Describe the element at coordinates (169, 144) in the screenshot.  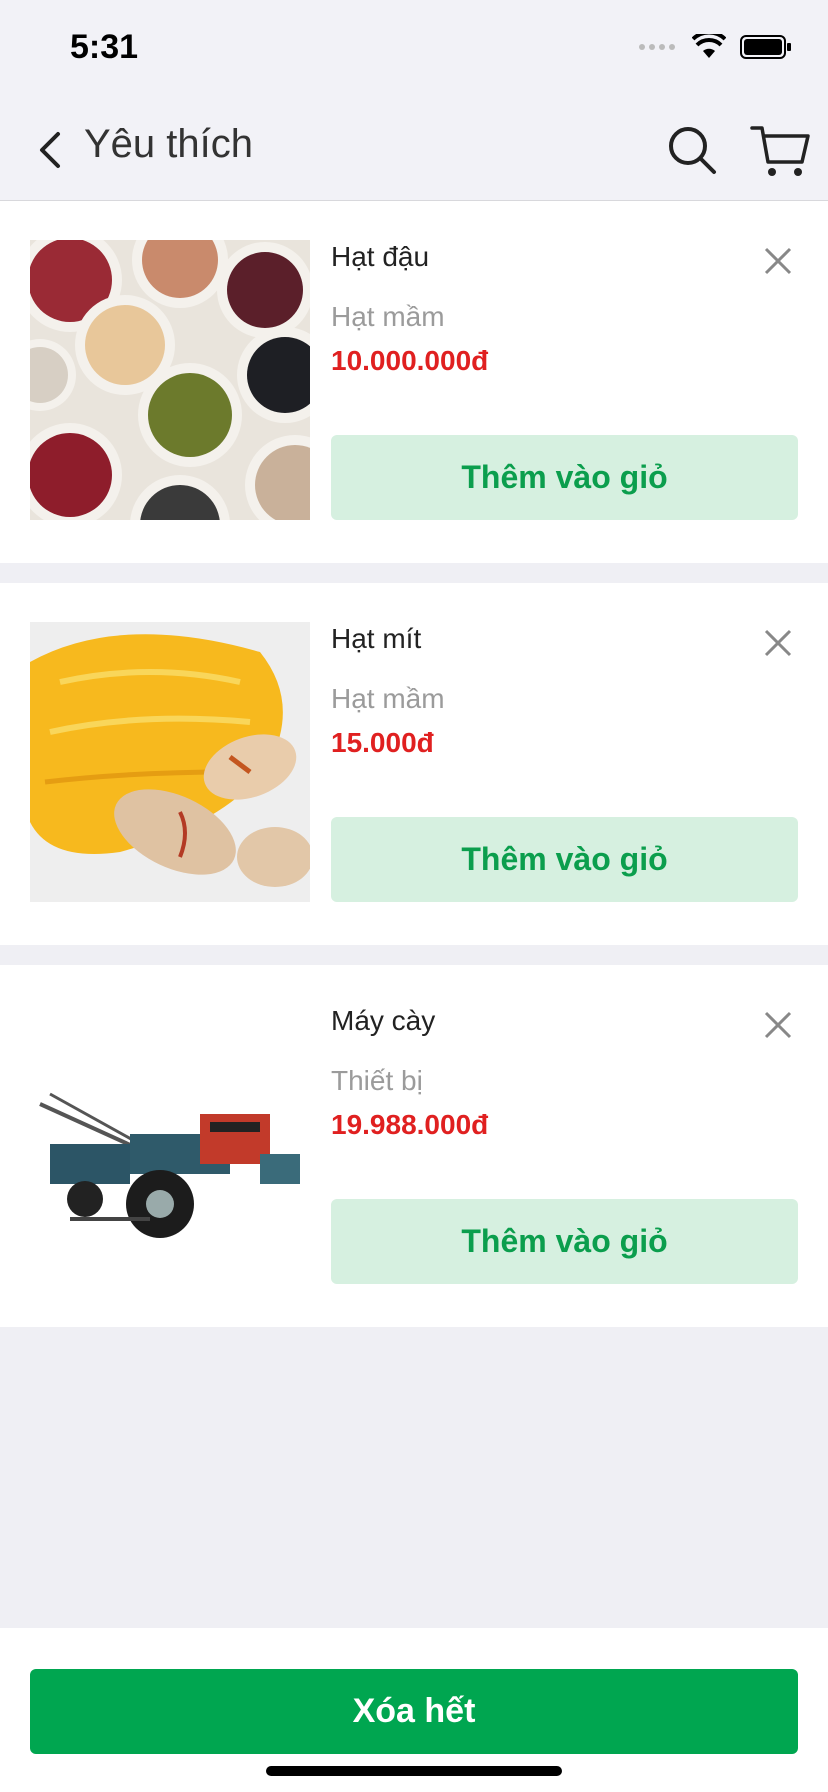
I see `page-title: Yêu thích` at that location.